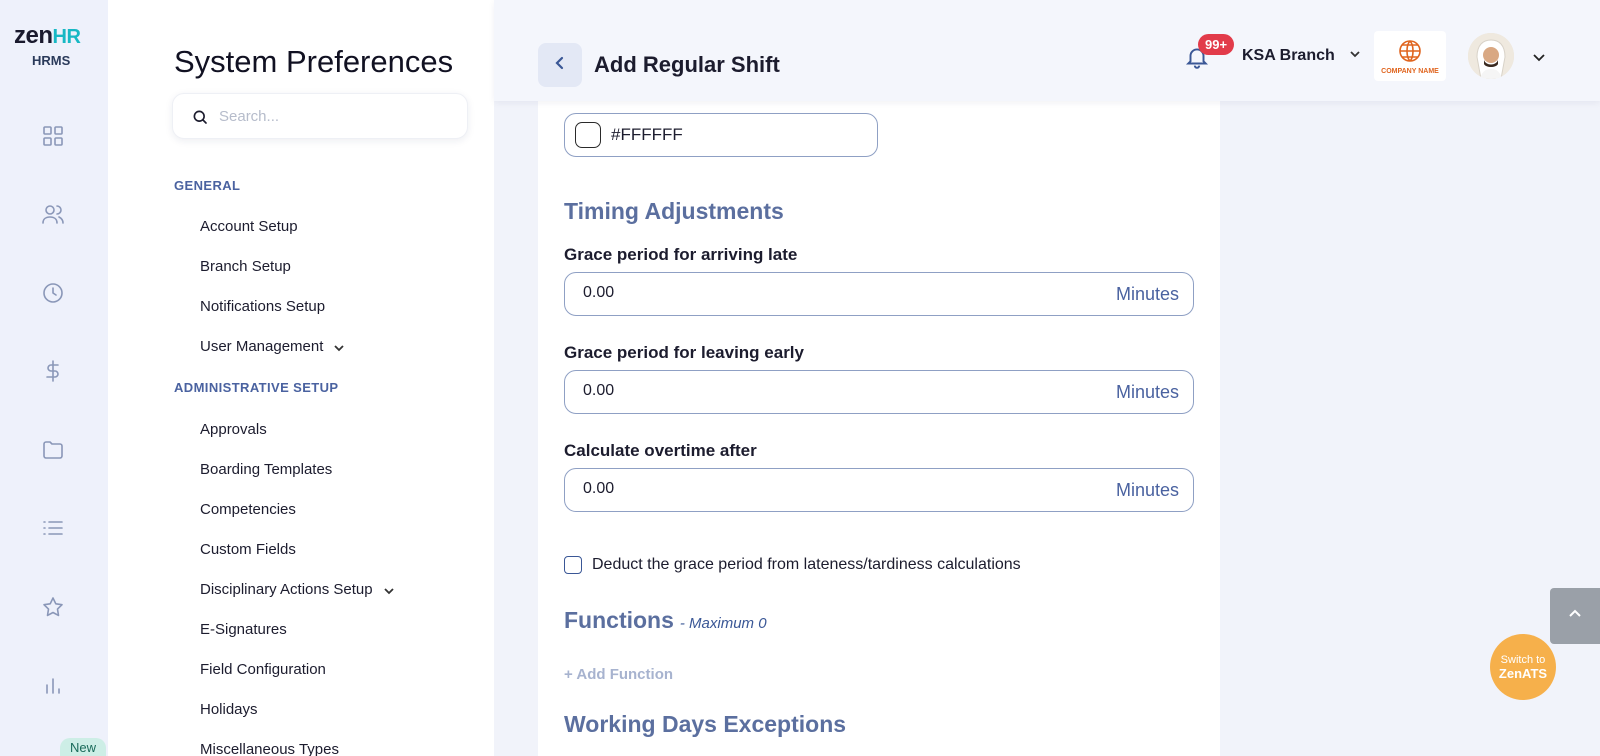  Describe the element at coordinates (248, 549) in the screenshot. I see `nav-item-custom-fields: Custom Fields` at that location.